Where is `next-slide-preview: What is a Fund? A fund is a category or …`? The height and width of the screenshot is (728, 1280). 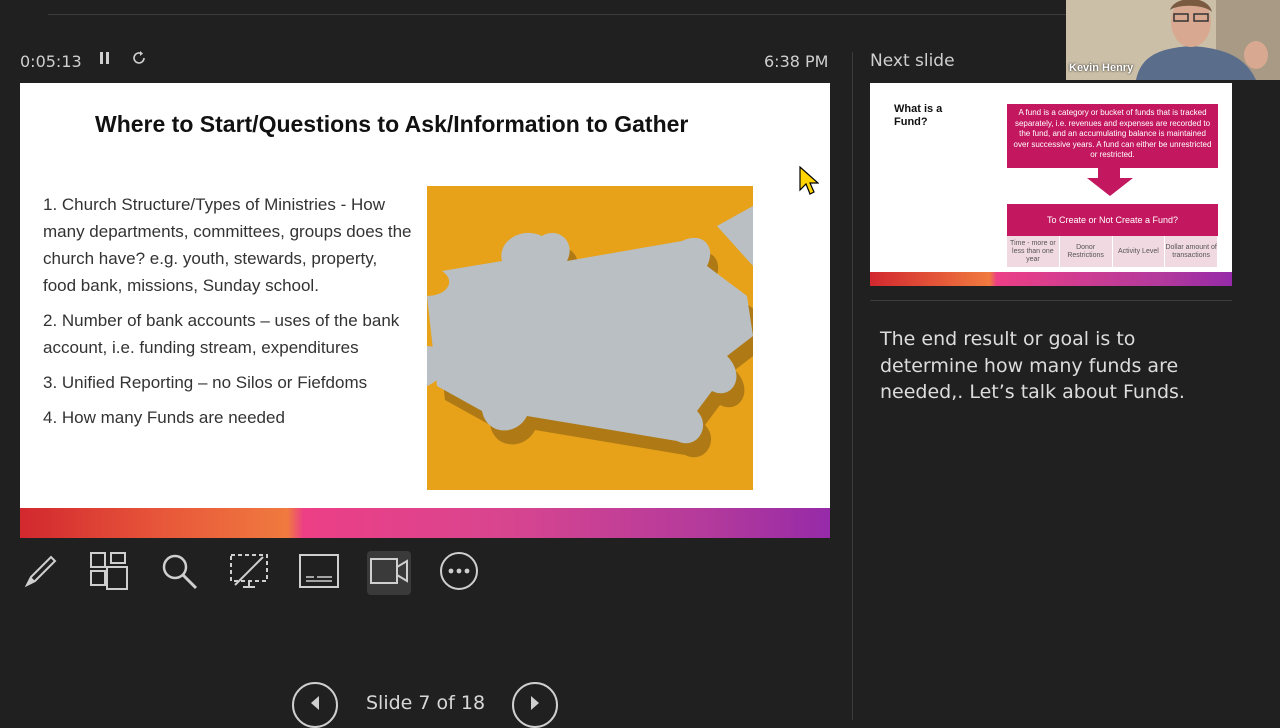 next-slide-preview: What is a Fund? A fund is a category or … is located at coordinates (1051, 184).